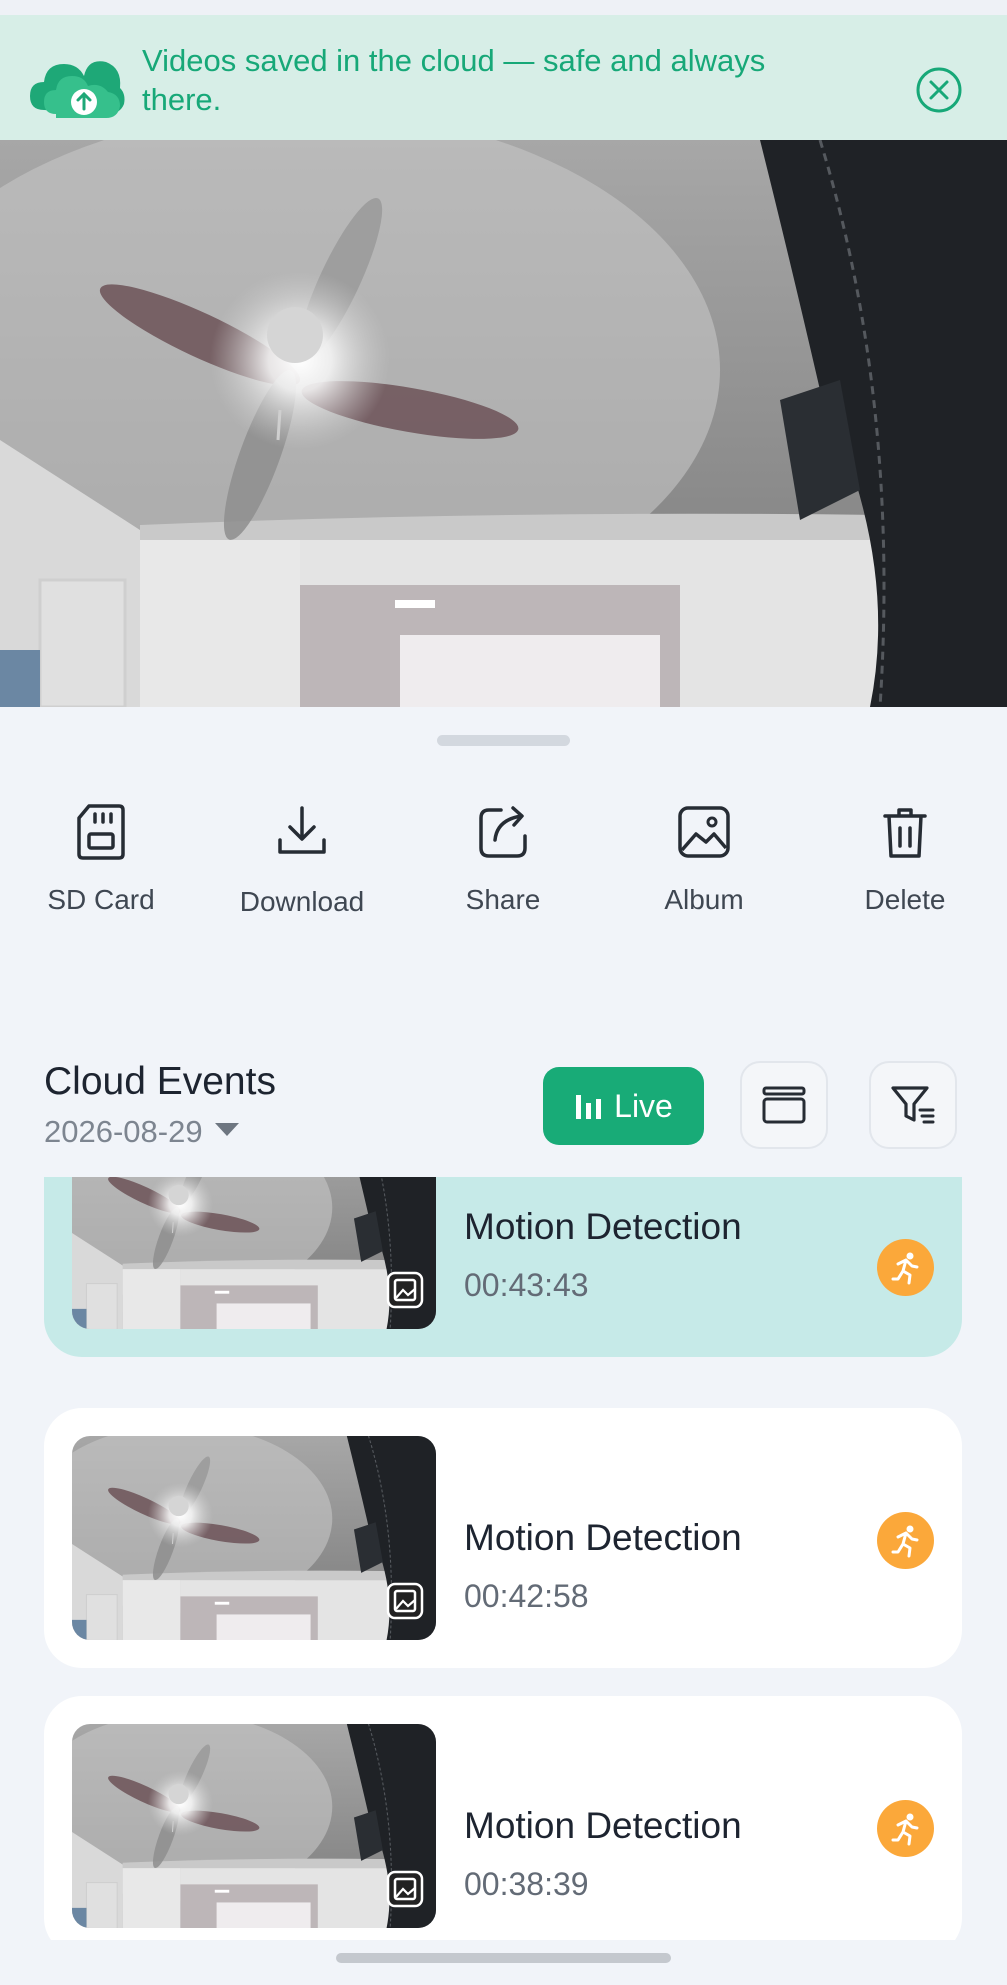 The image size is (1007, 1985). I want to click on close-banner-button, so click(939, 90).